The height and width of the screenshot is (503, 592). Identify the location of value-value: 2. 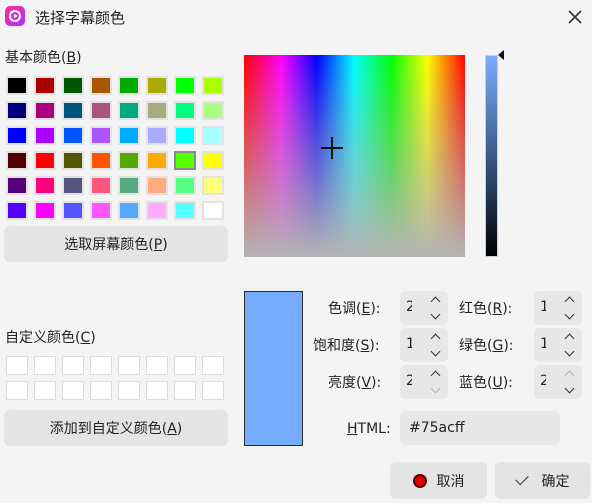
(409, 381).